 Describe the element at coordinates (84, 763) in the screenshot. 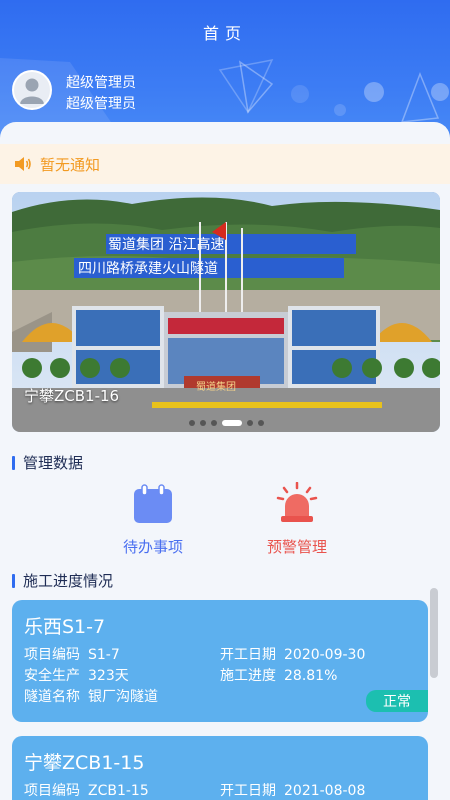

I see `project-name: 宁攀ZCB1-15` at that location.